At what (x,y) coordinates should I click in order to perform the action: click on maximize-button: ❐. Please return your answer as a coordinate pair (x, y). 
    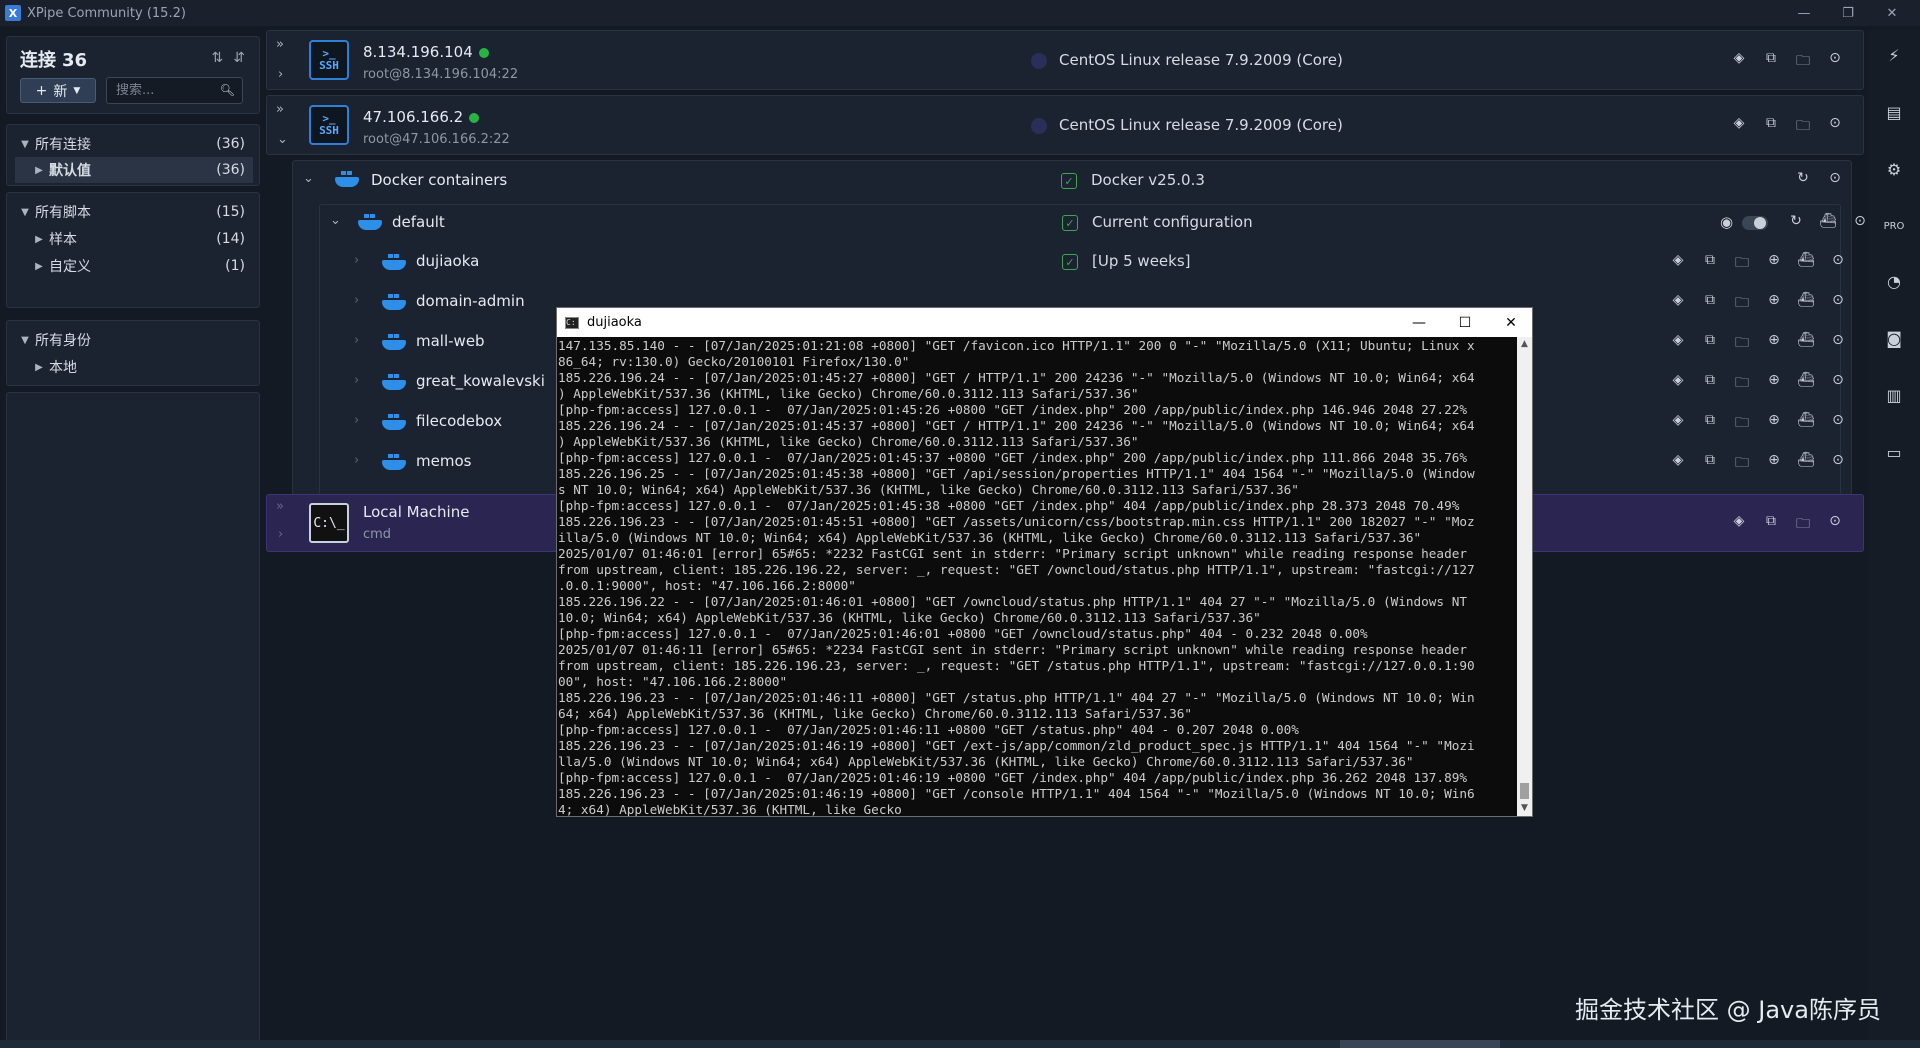
    Looking at the image, I should click on (1848, 13).